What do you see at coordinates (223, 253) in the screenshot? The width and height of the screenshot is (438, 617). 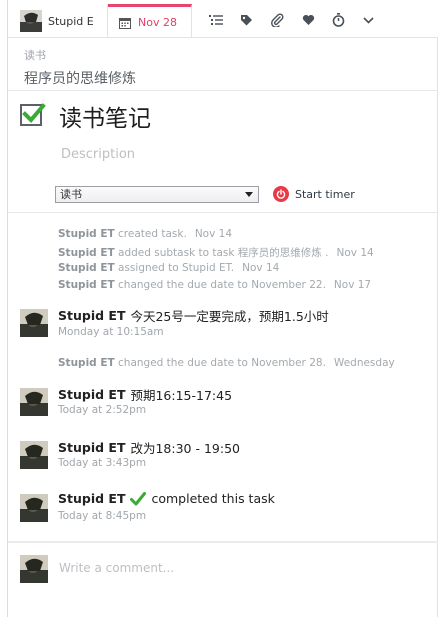 I see `activity-text: added subtask to task 程序员的思维修炼 .` at bounding box center [223, 253].